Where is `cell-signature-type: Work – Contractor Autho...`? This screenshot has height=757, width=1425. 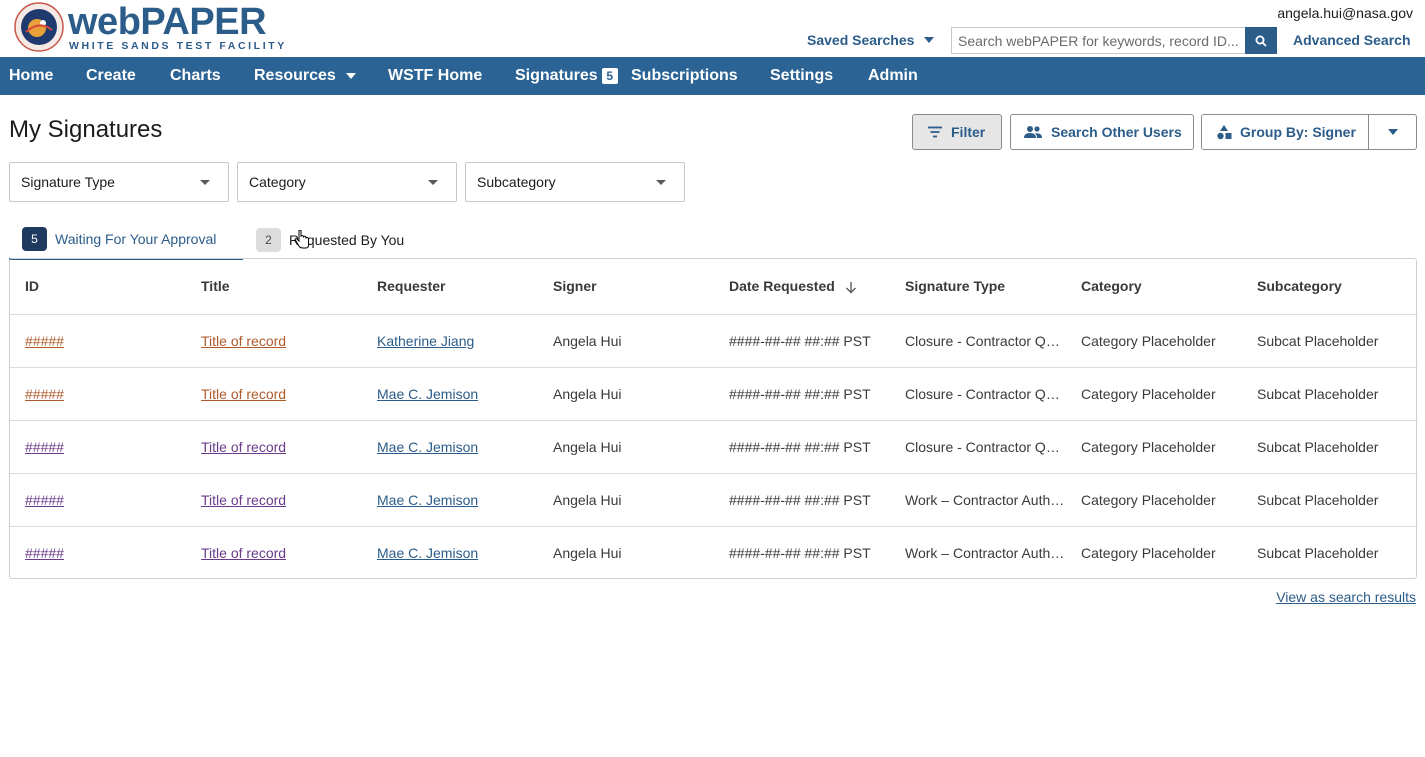 cell-signature-type: Work – Contractor Autho... is located at coordinates (985, 552).